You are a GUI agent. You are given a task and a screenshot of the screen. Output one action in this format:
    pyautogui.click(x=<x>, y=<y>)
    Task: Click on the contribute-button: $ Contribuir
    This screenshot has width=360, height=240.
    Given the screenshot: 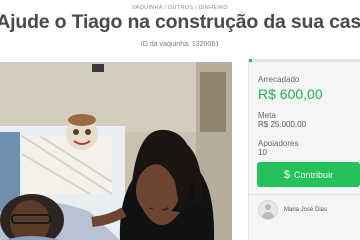 What is the action you would take?
    pyautogui.click(x=308, y=174)
    